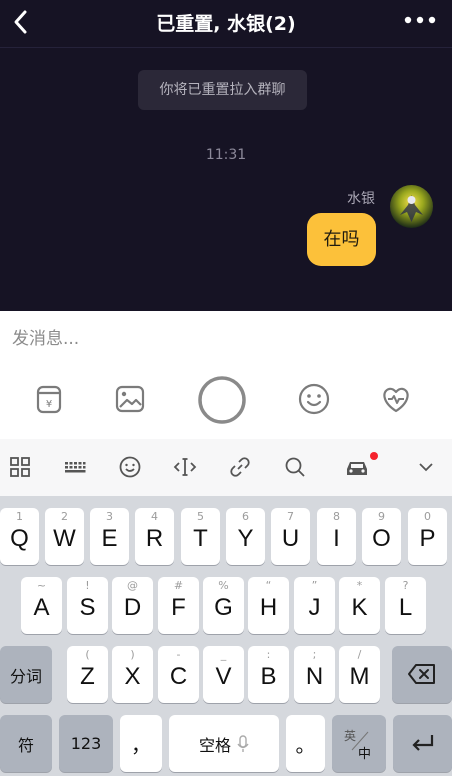  Describe the element at coordinates (360, 741) in the screenshot. I see `divider-slash-icon` at that location.